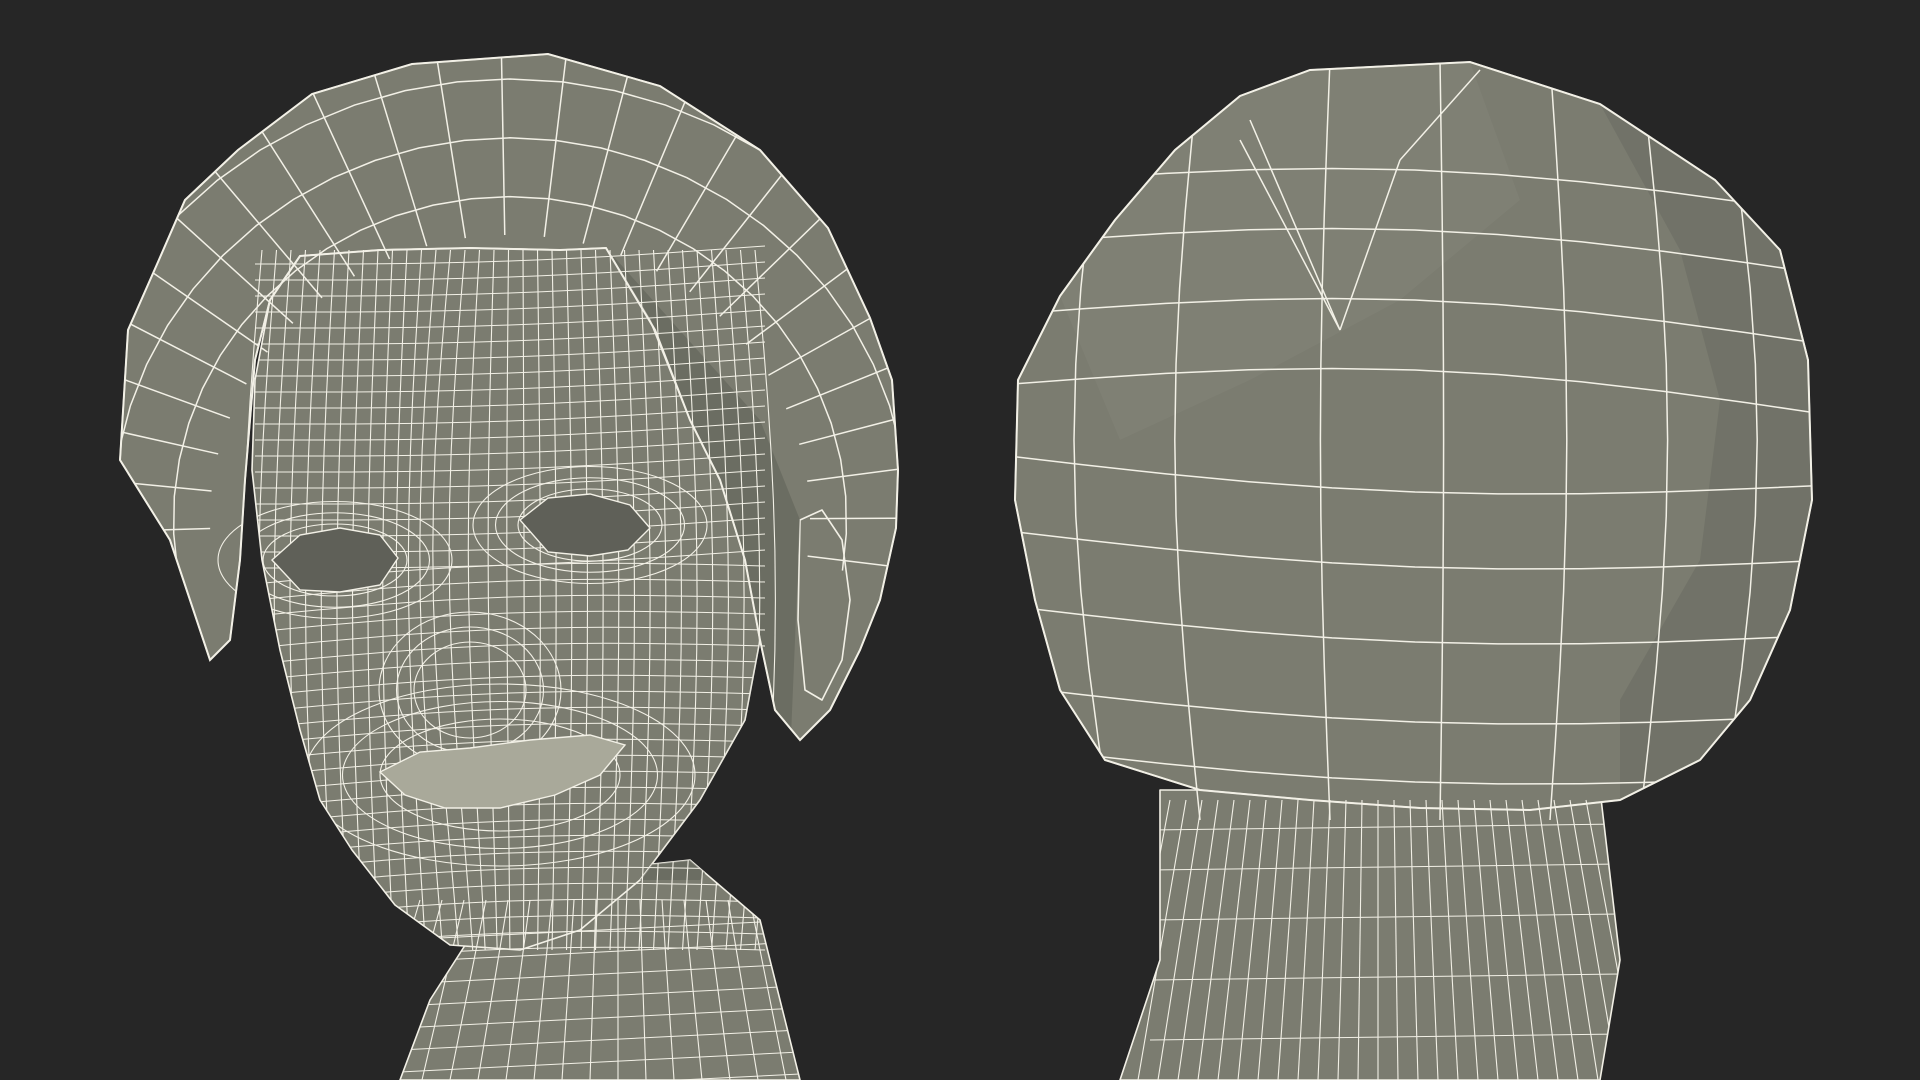  Describe the element at coordinates (853, 518) in the screenshot. I see `front-hair-wire-radial` at that location.